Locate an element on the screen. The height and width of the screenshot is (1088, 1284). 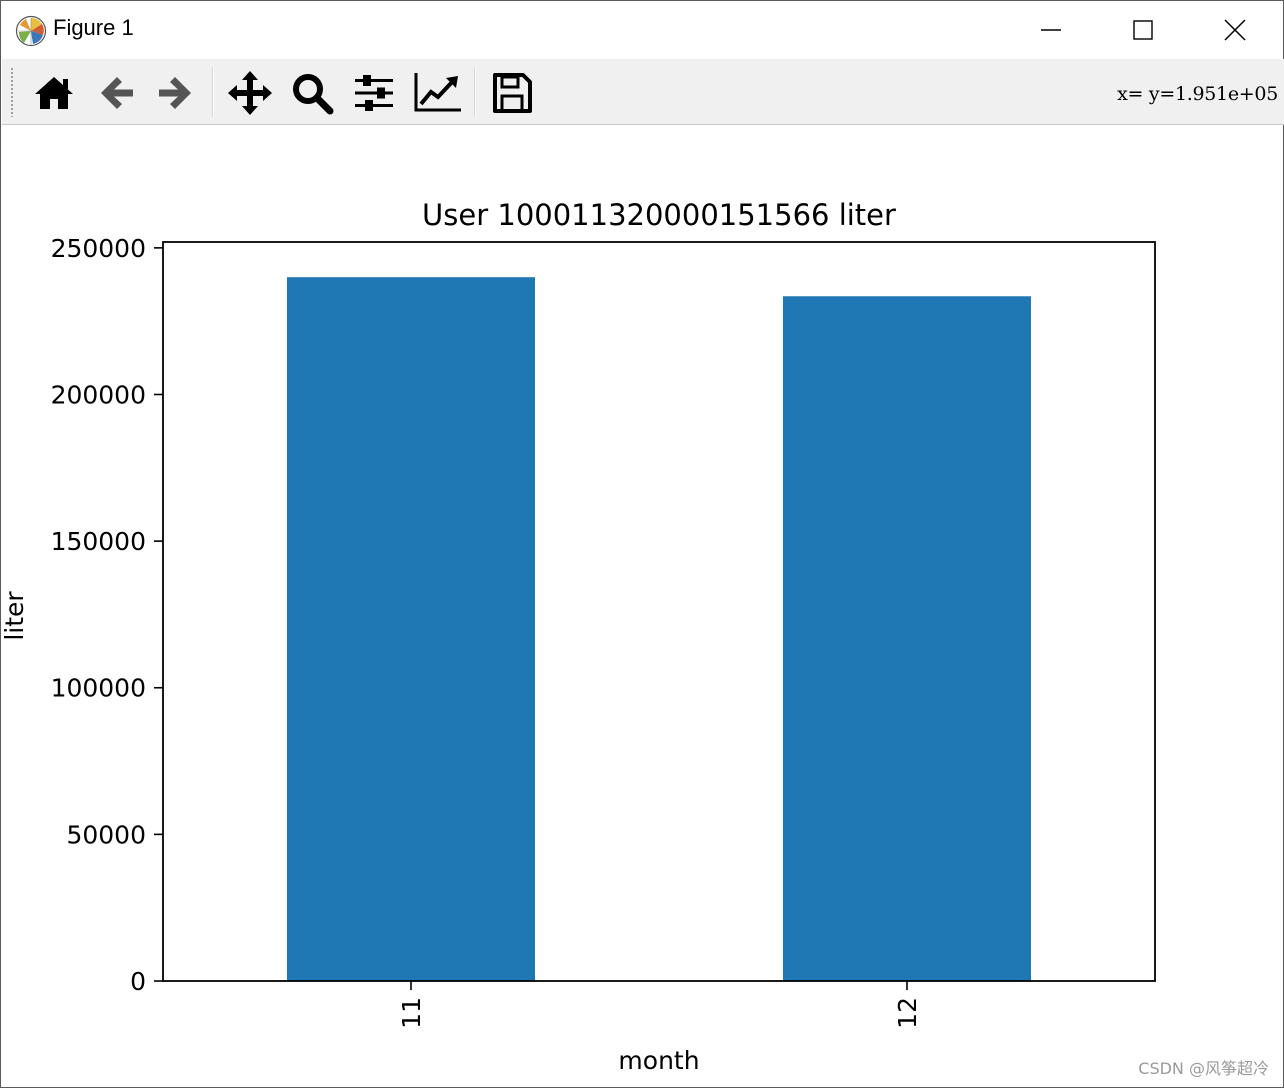
x-axis-label: month is located at coordinates (658, 1060).